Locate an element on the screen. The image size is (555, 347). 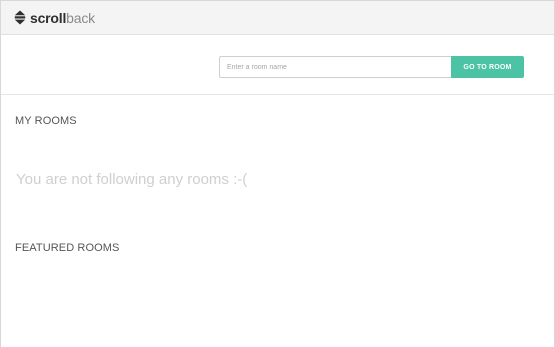
logo-wordmark: scrollback is located at coordinates (62, 18).